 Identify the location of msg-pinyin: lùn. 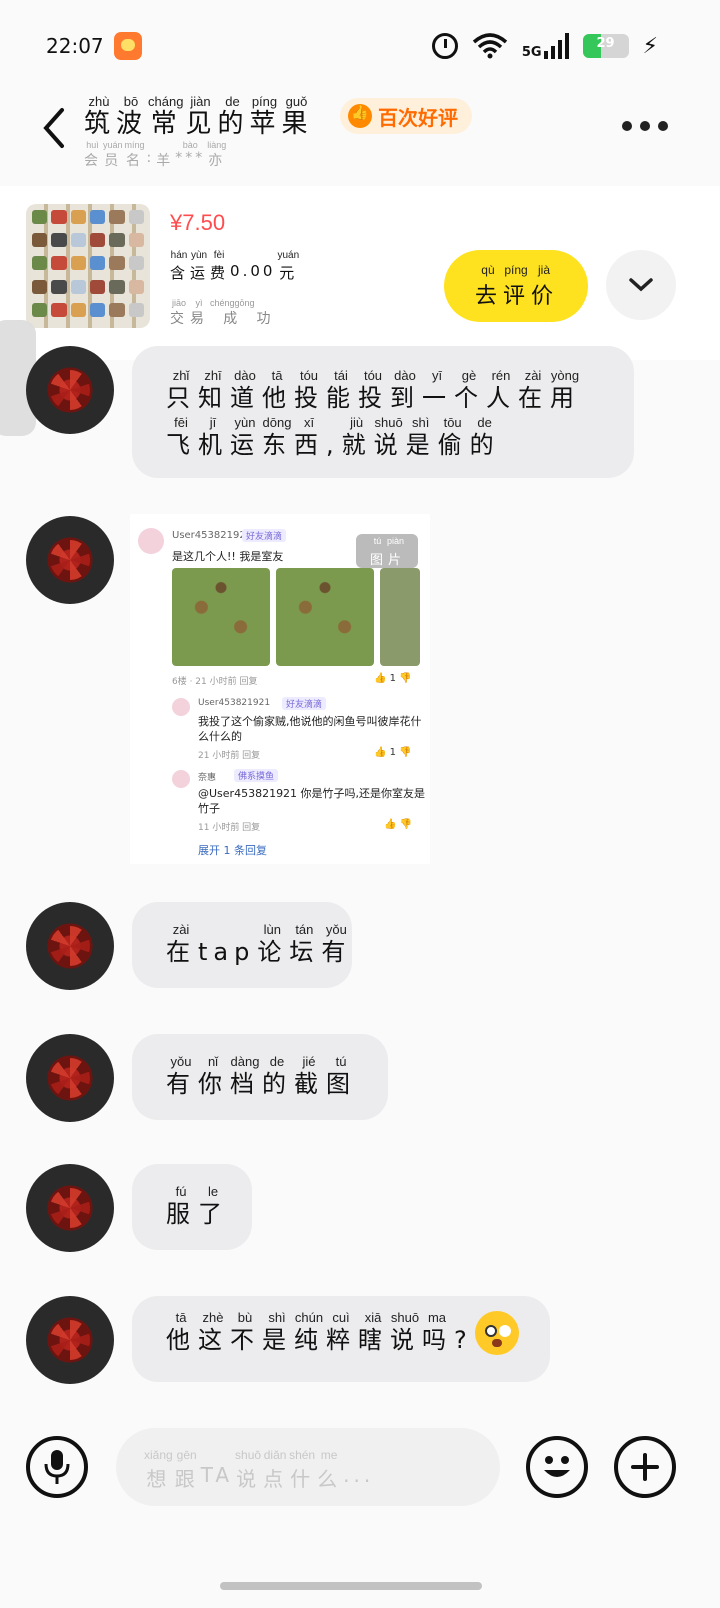
(272, 929).